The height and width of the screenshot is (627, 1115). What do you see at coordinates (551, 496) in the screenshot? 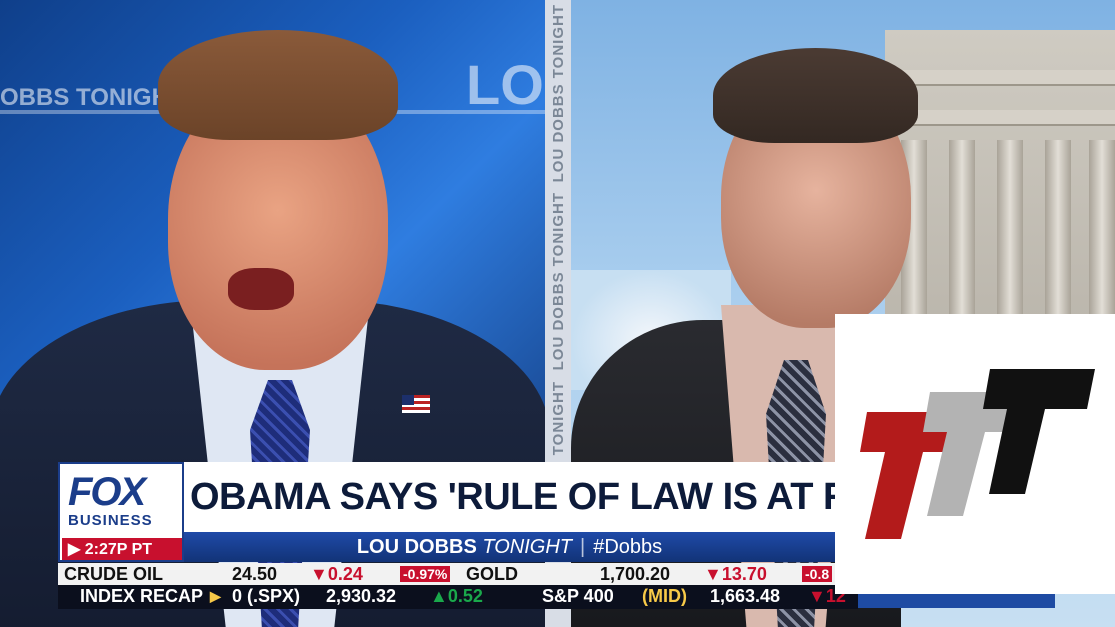
I see `headline-text: OBAMA SAYS 'RULE OF LAW IS AT RISK` at bounding box center [551, 496].